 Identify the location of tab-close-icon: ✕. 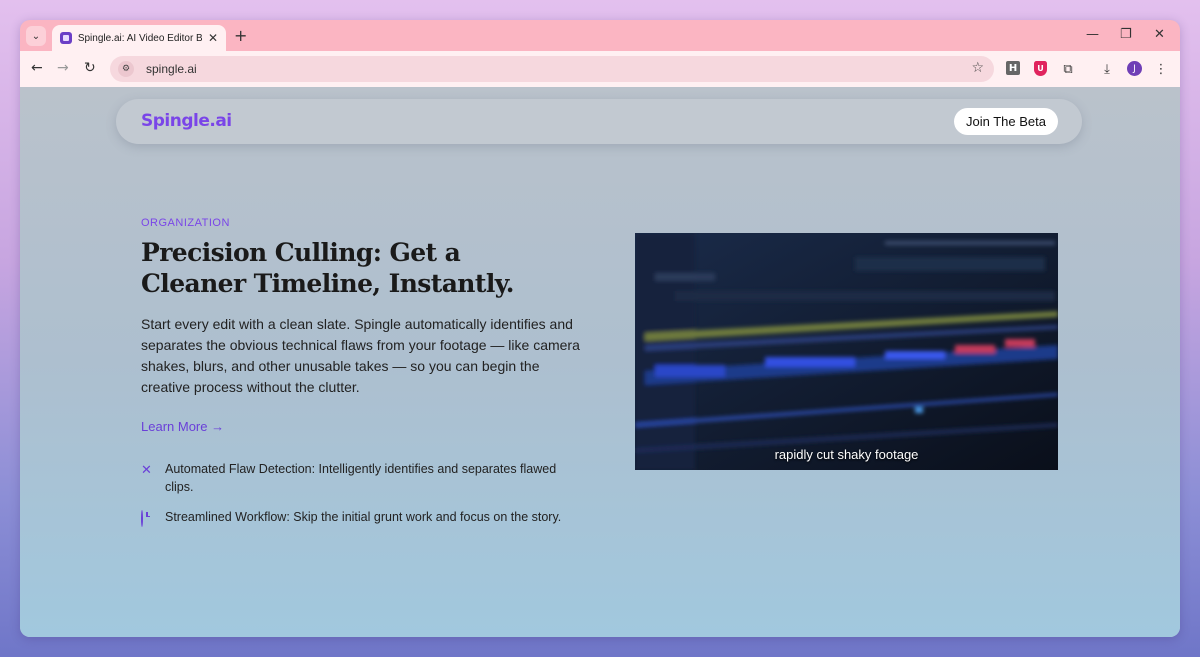
(213, 38).